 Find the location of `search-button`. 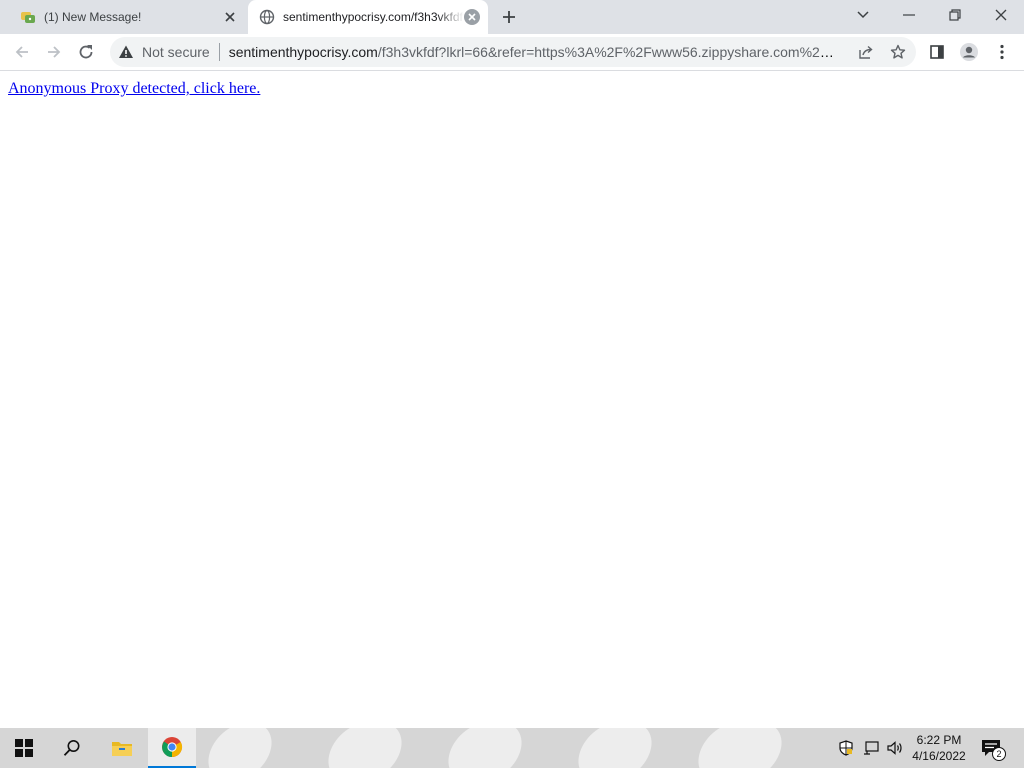

search-button is located at coordinates (72, 748).